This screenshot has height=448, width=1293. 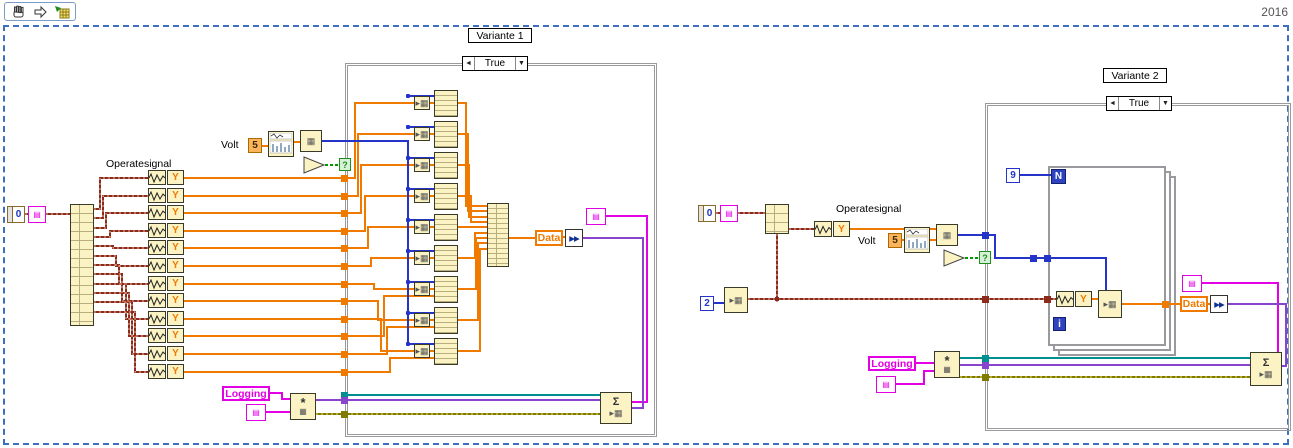 What do you see at coordinates (40, 11) in the screenshot?
I see `navigate-arrow-icon` at bounding box center [40, 11].